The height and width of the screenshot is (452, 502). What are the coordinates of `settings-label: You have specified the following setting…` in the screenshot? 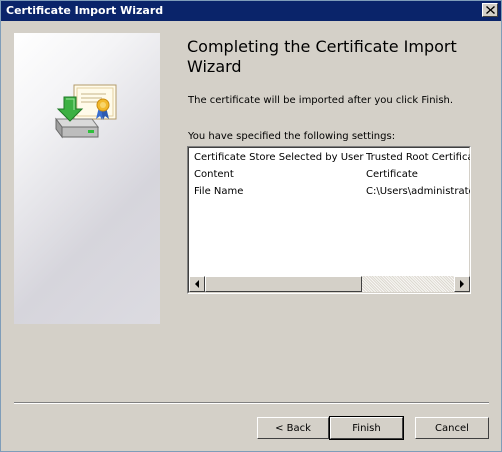 It's located at (292, 136).